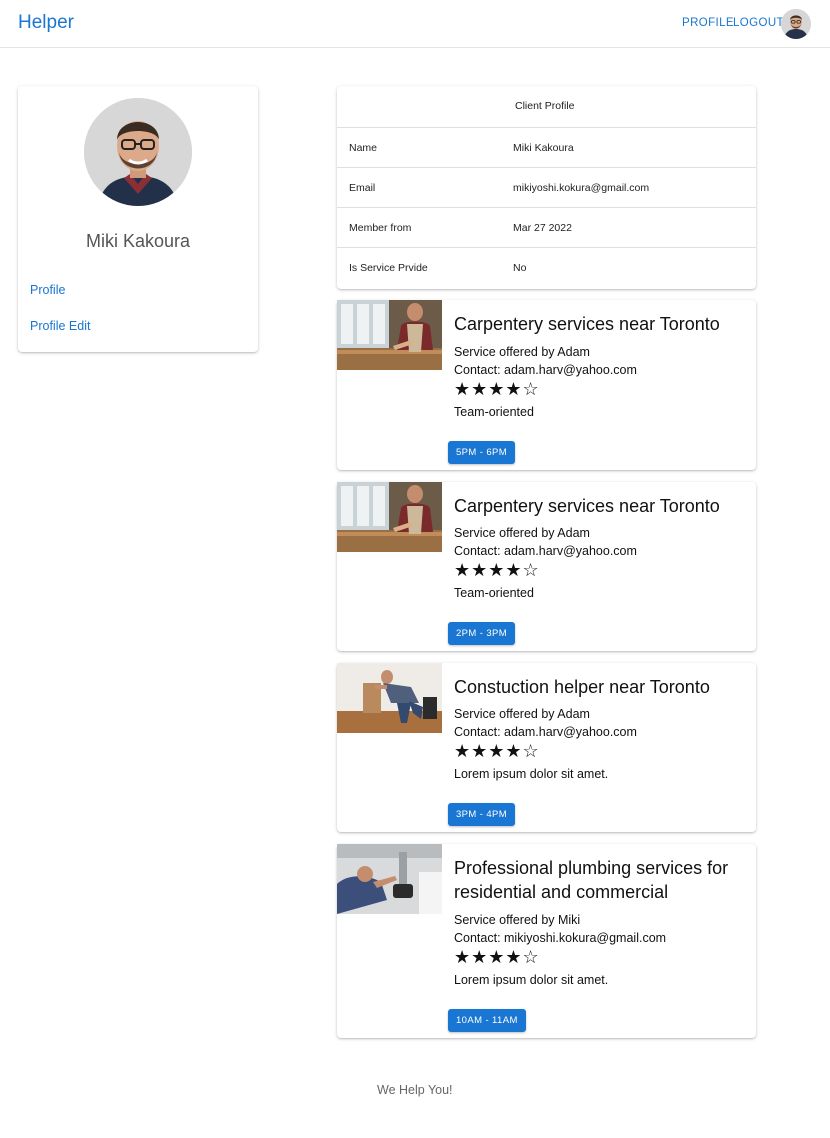 The width and height of the screenshot is (830, 1138). What do you see at coordinates (60, 326) in the screenshot?
I see `sidebar-link-profile-edit: Profile Edit` at bounding box center [60, 326].